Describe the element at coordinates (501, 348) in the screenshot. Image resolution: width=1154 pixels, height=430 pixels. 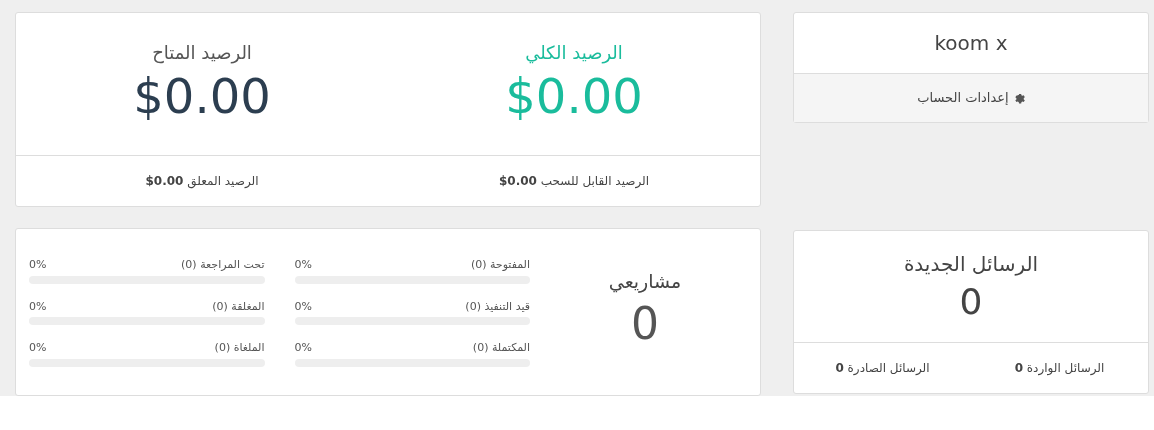
I see `status-label: المكتملة (0)` at that location.